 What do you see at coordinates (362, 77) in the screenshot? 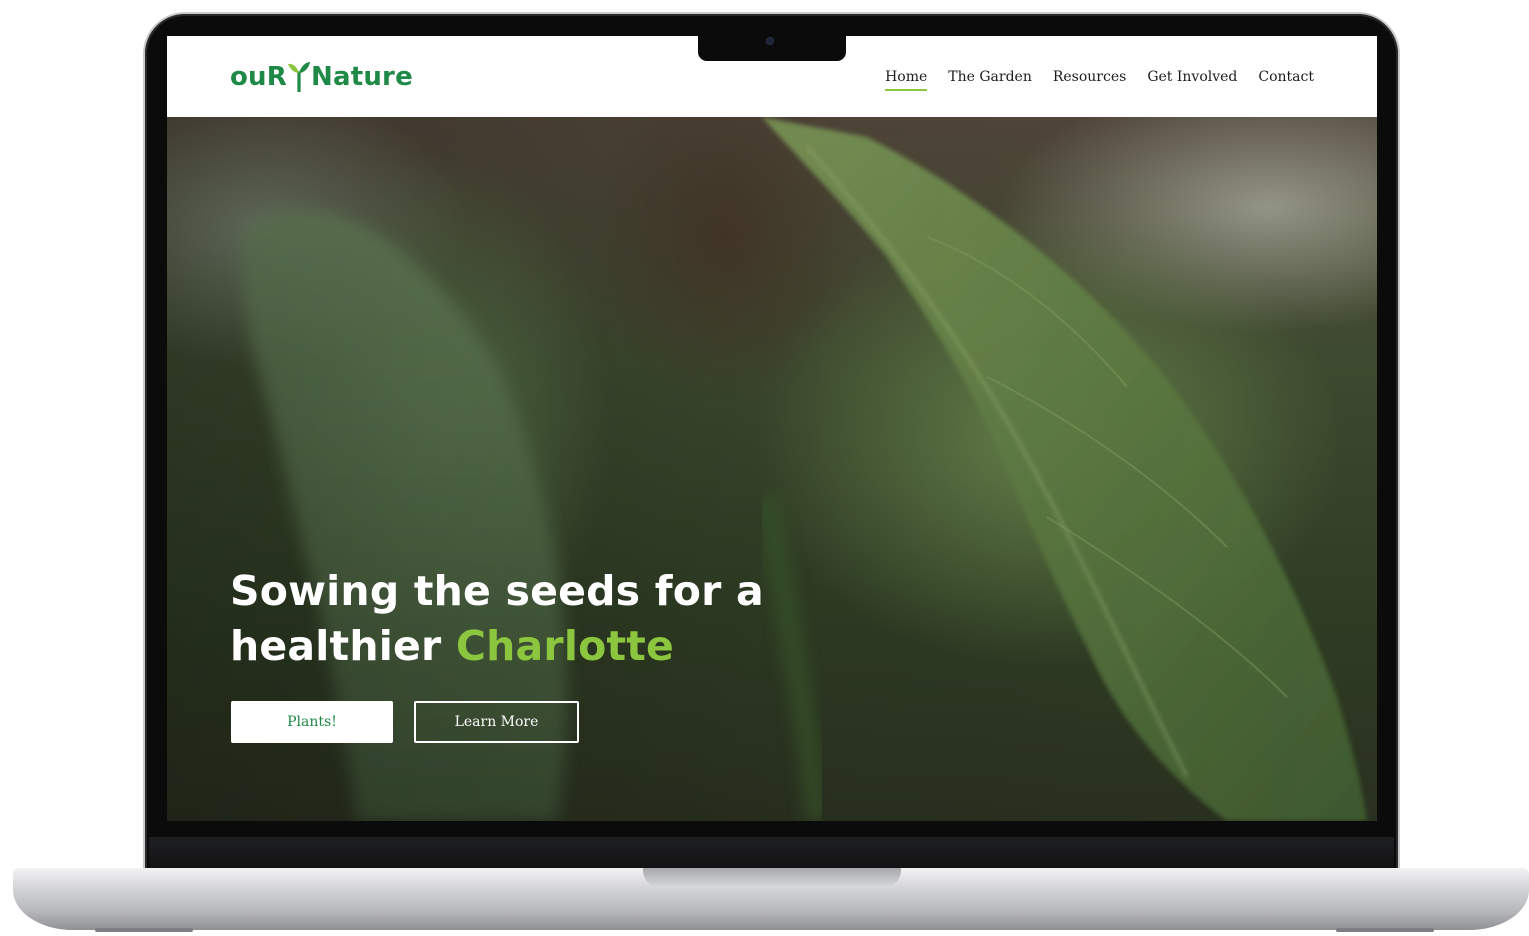
I see `logo-text-right: Nature` at bounding box center [362, 77].